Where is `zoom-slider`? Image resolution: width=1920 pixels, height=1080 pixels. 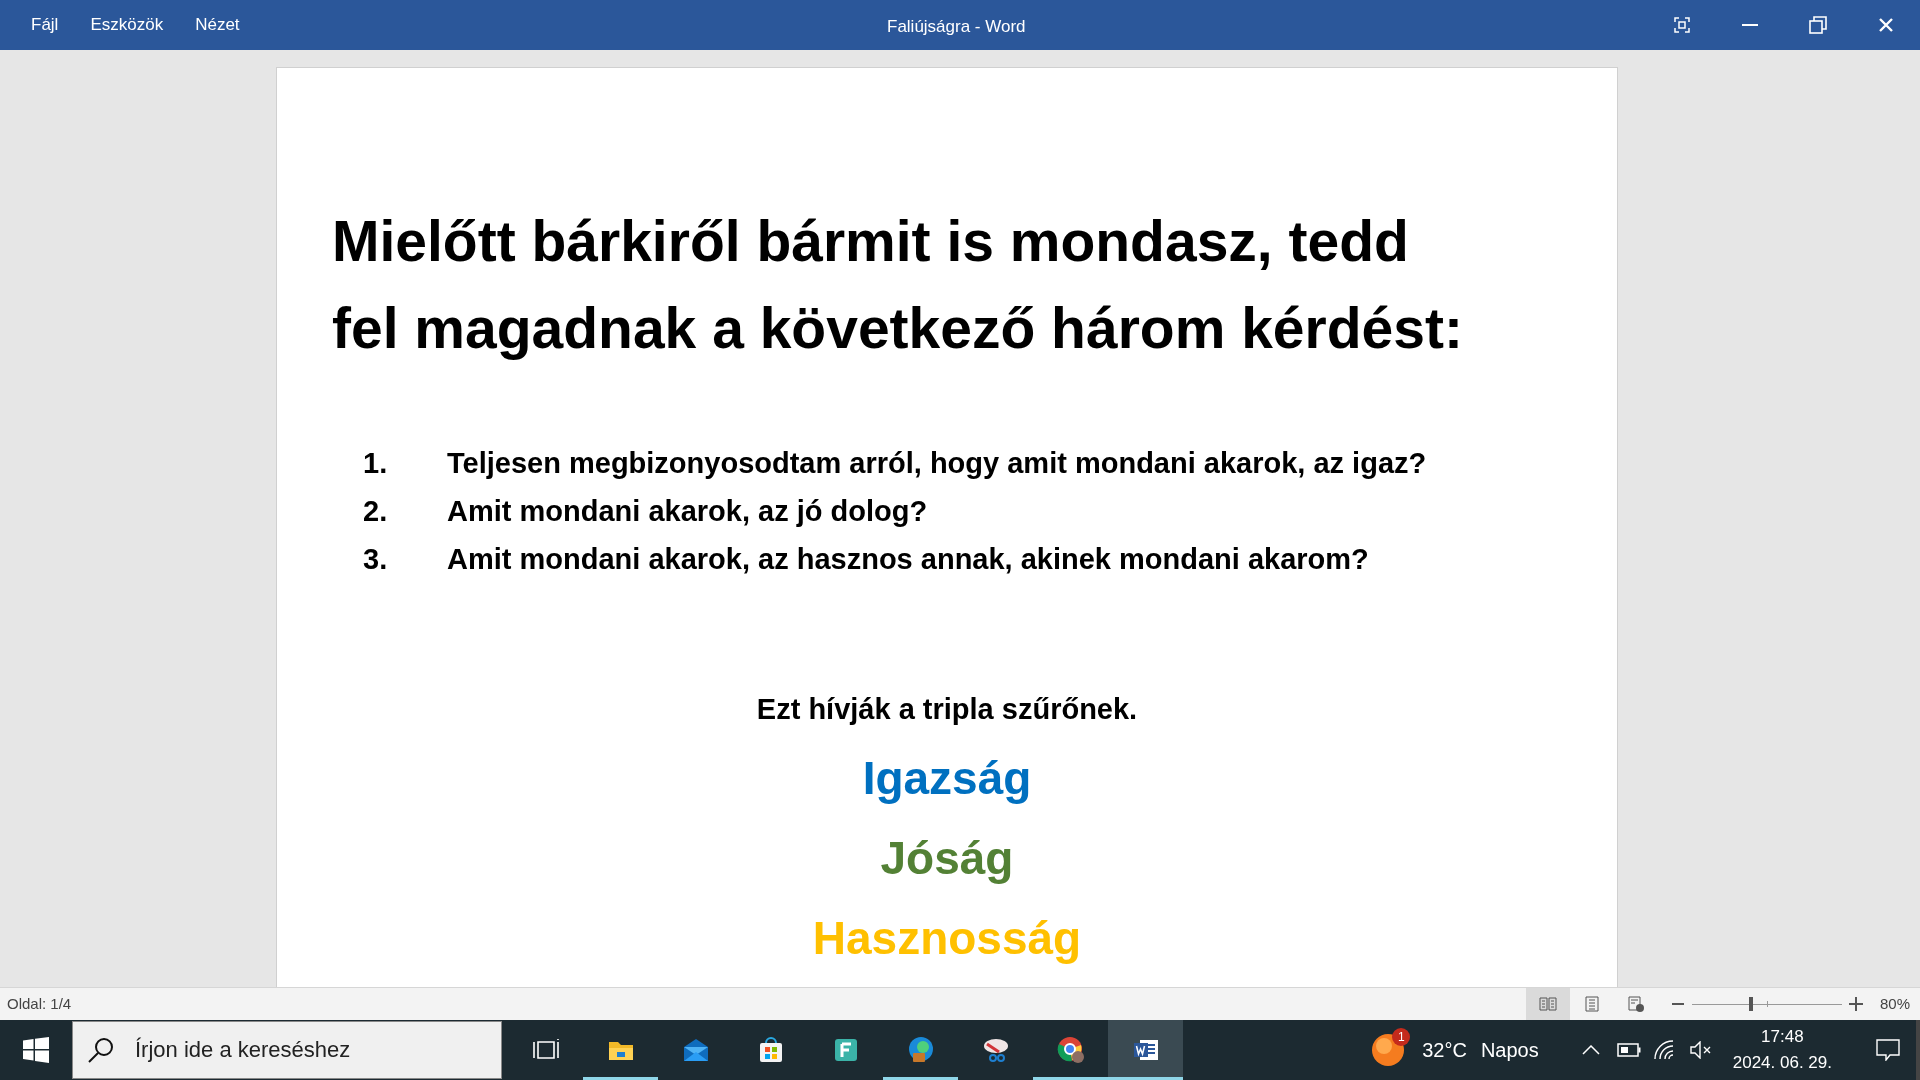
zoom-slider is located at coordinates (1766, 1004).